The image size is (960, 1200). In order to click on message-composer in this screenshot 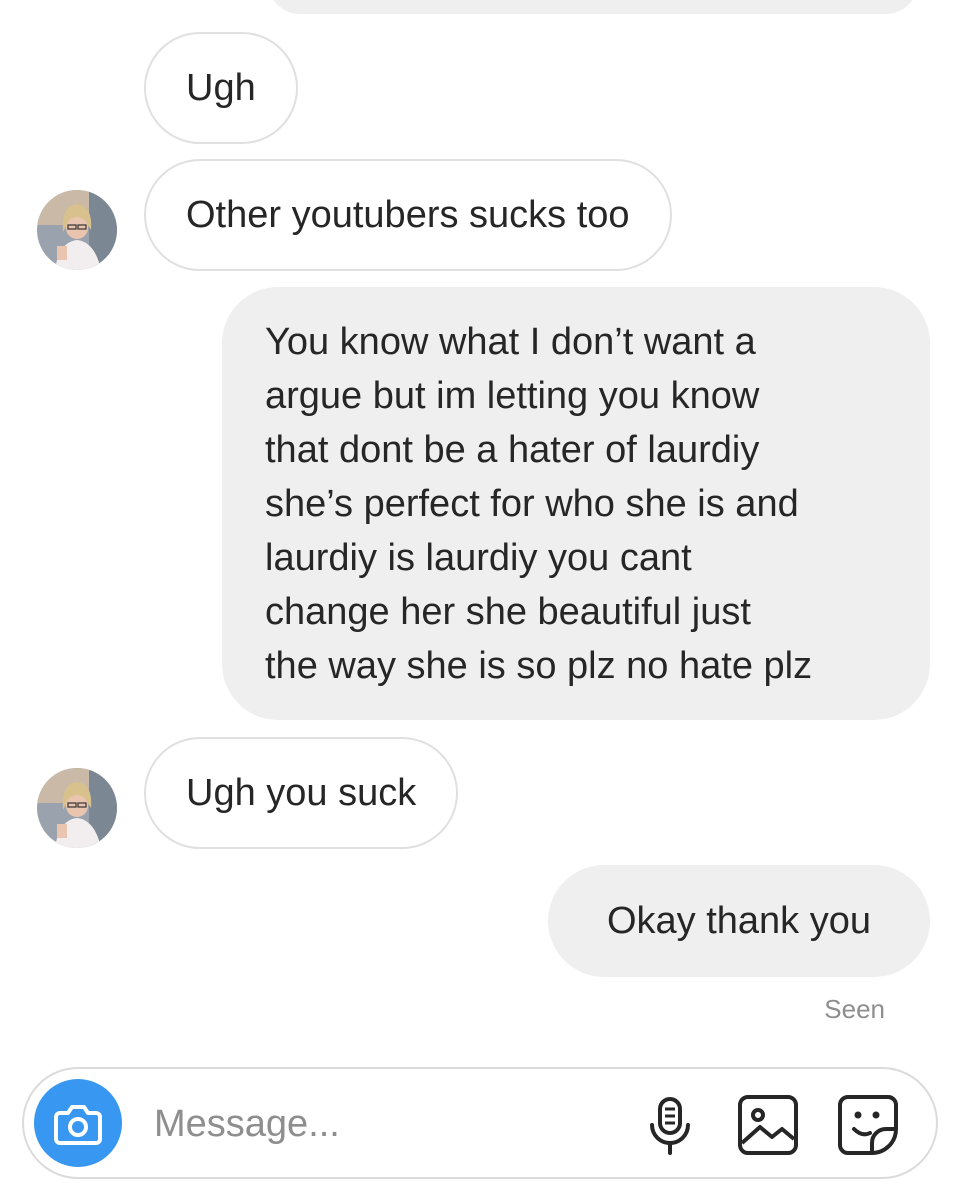, I will do `click(480, 1123)`.